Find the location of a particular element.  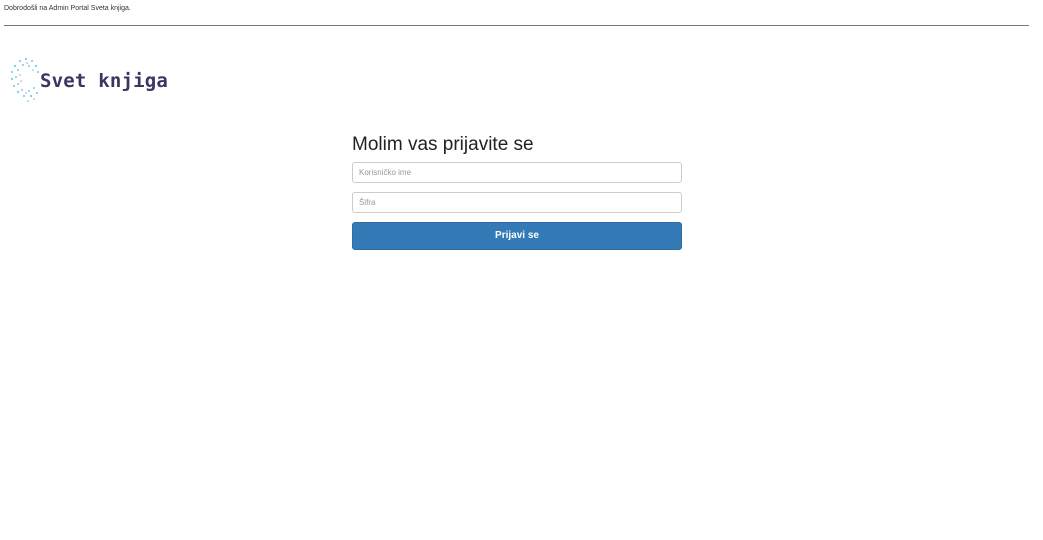

password-input is located at coordinates (517, 202).